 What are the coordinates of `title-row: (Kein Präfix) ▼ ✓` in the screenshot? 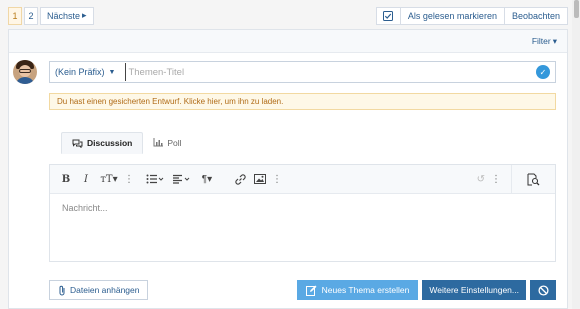 It's located at (302, 72).